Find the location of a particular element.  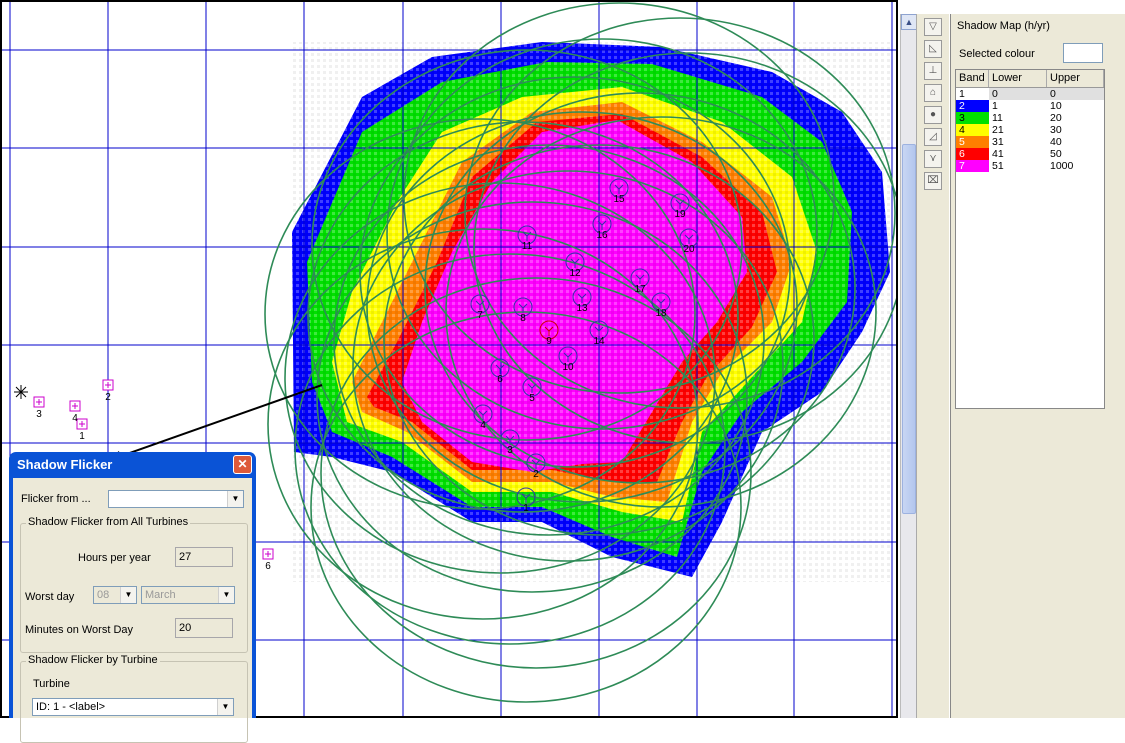

band-lower: 31 is located at coordinates (998, 142).